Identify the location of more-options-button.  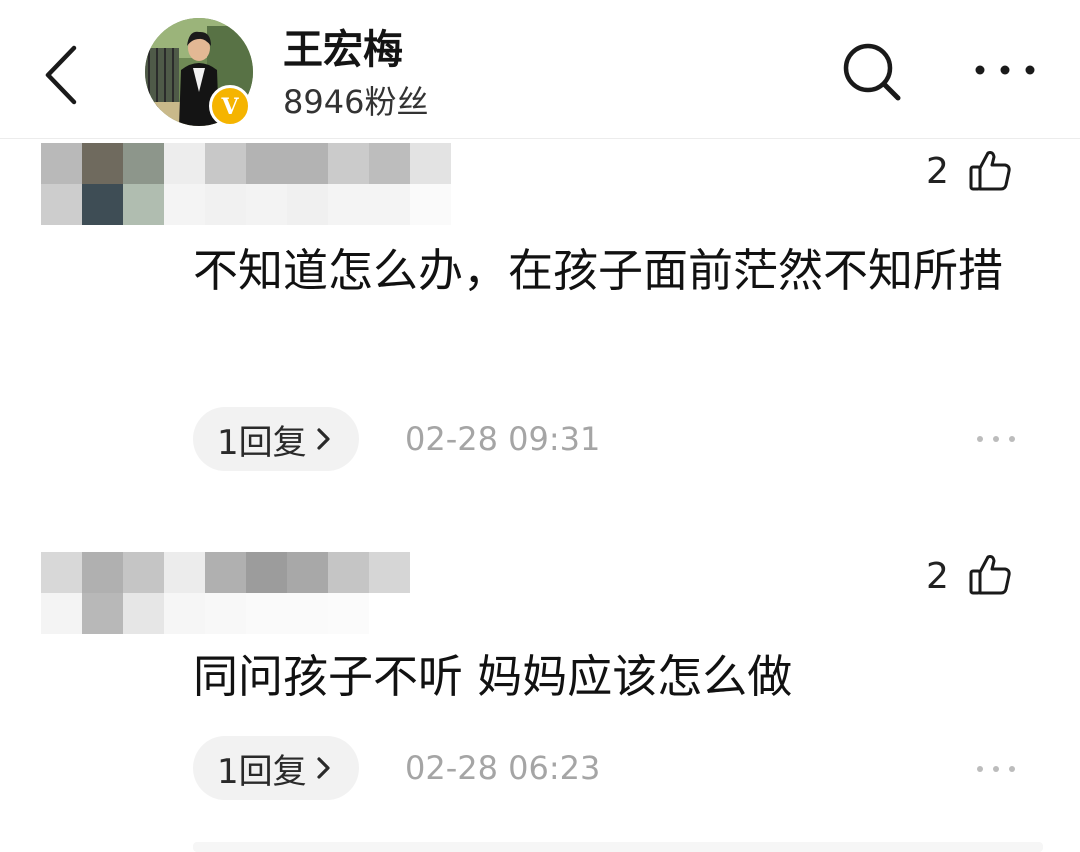
(1005, 70).